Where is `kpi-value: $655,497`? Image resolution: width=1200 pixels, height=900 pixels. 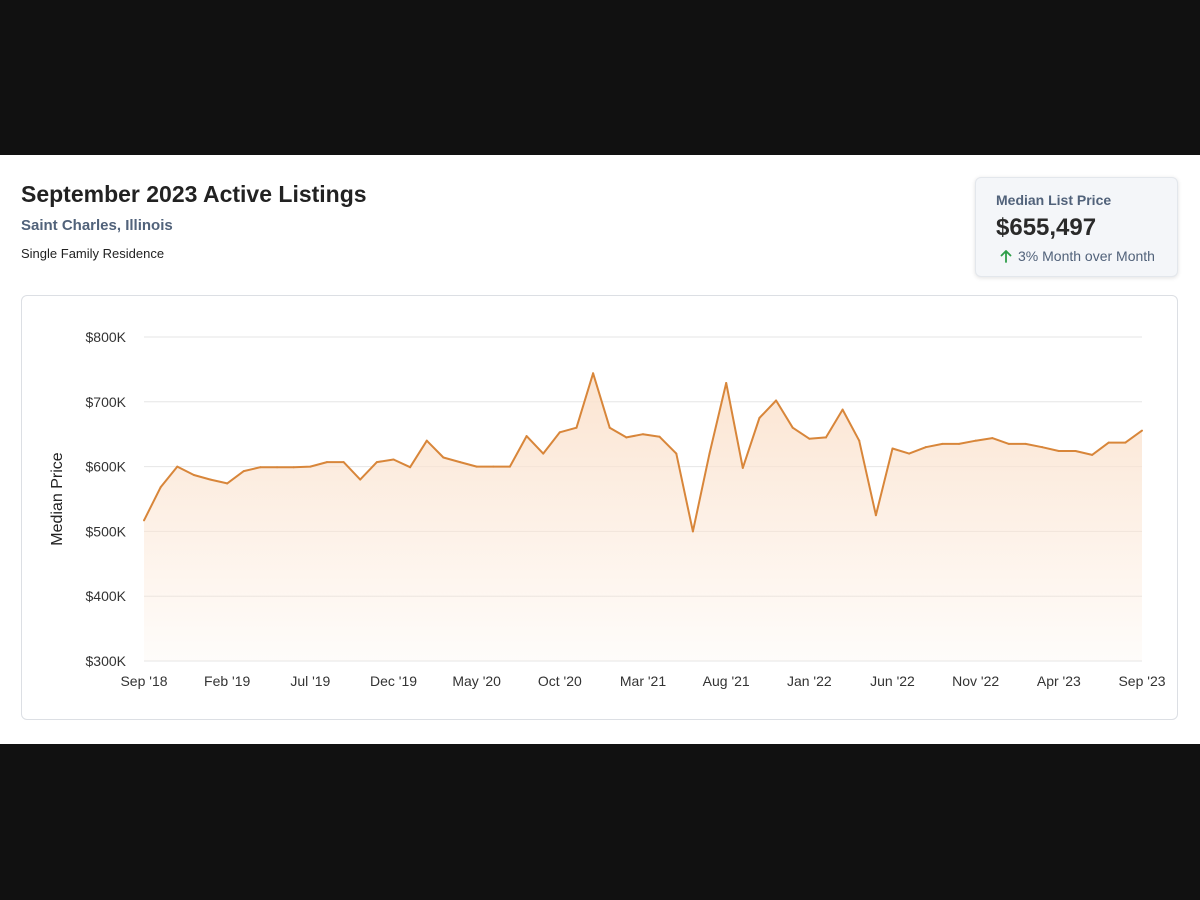 kpi-value: $655,497 is located at coordinates (1046, 227).